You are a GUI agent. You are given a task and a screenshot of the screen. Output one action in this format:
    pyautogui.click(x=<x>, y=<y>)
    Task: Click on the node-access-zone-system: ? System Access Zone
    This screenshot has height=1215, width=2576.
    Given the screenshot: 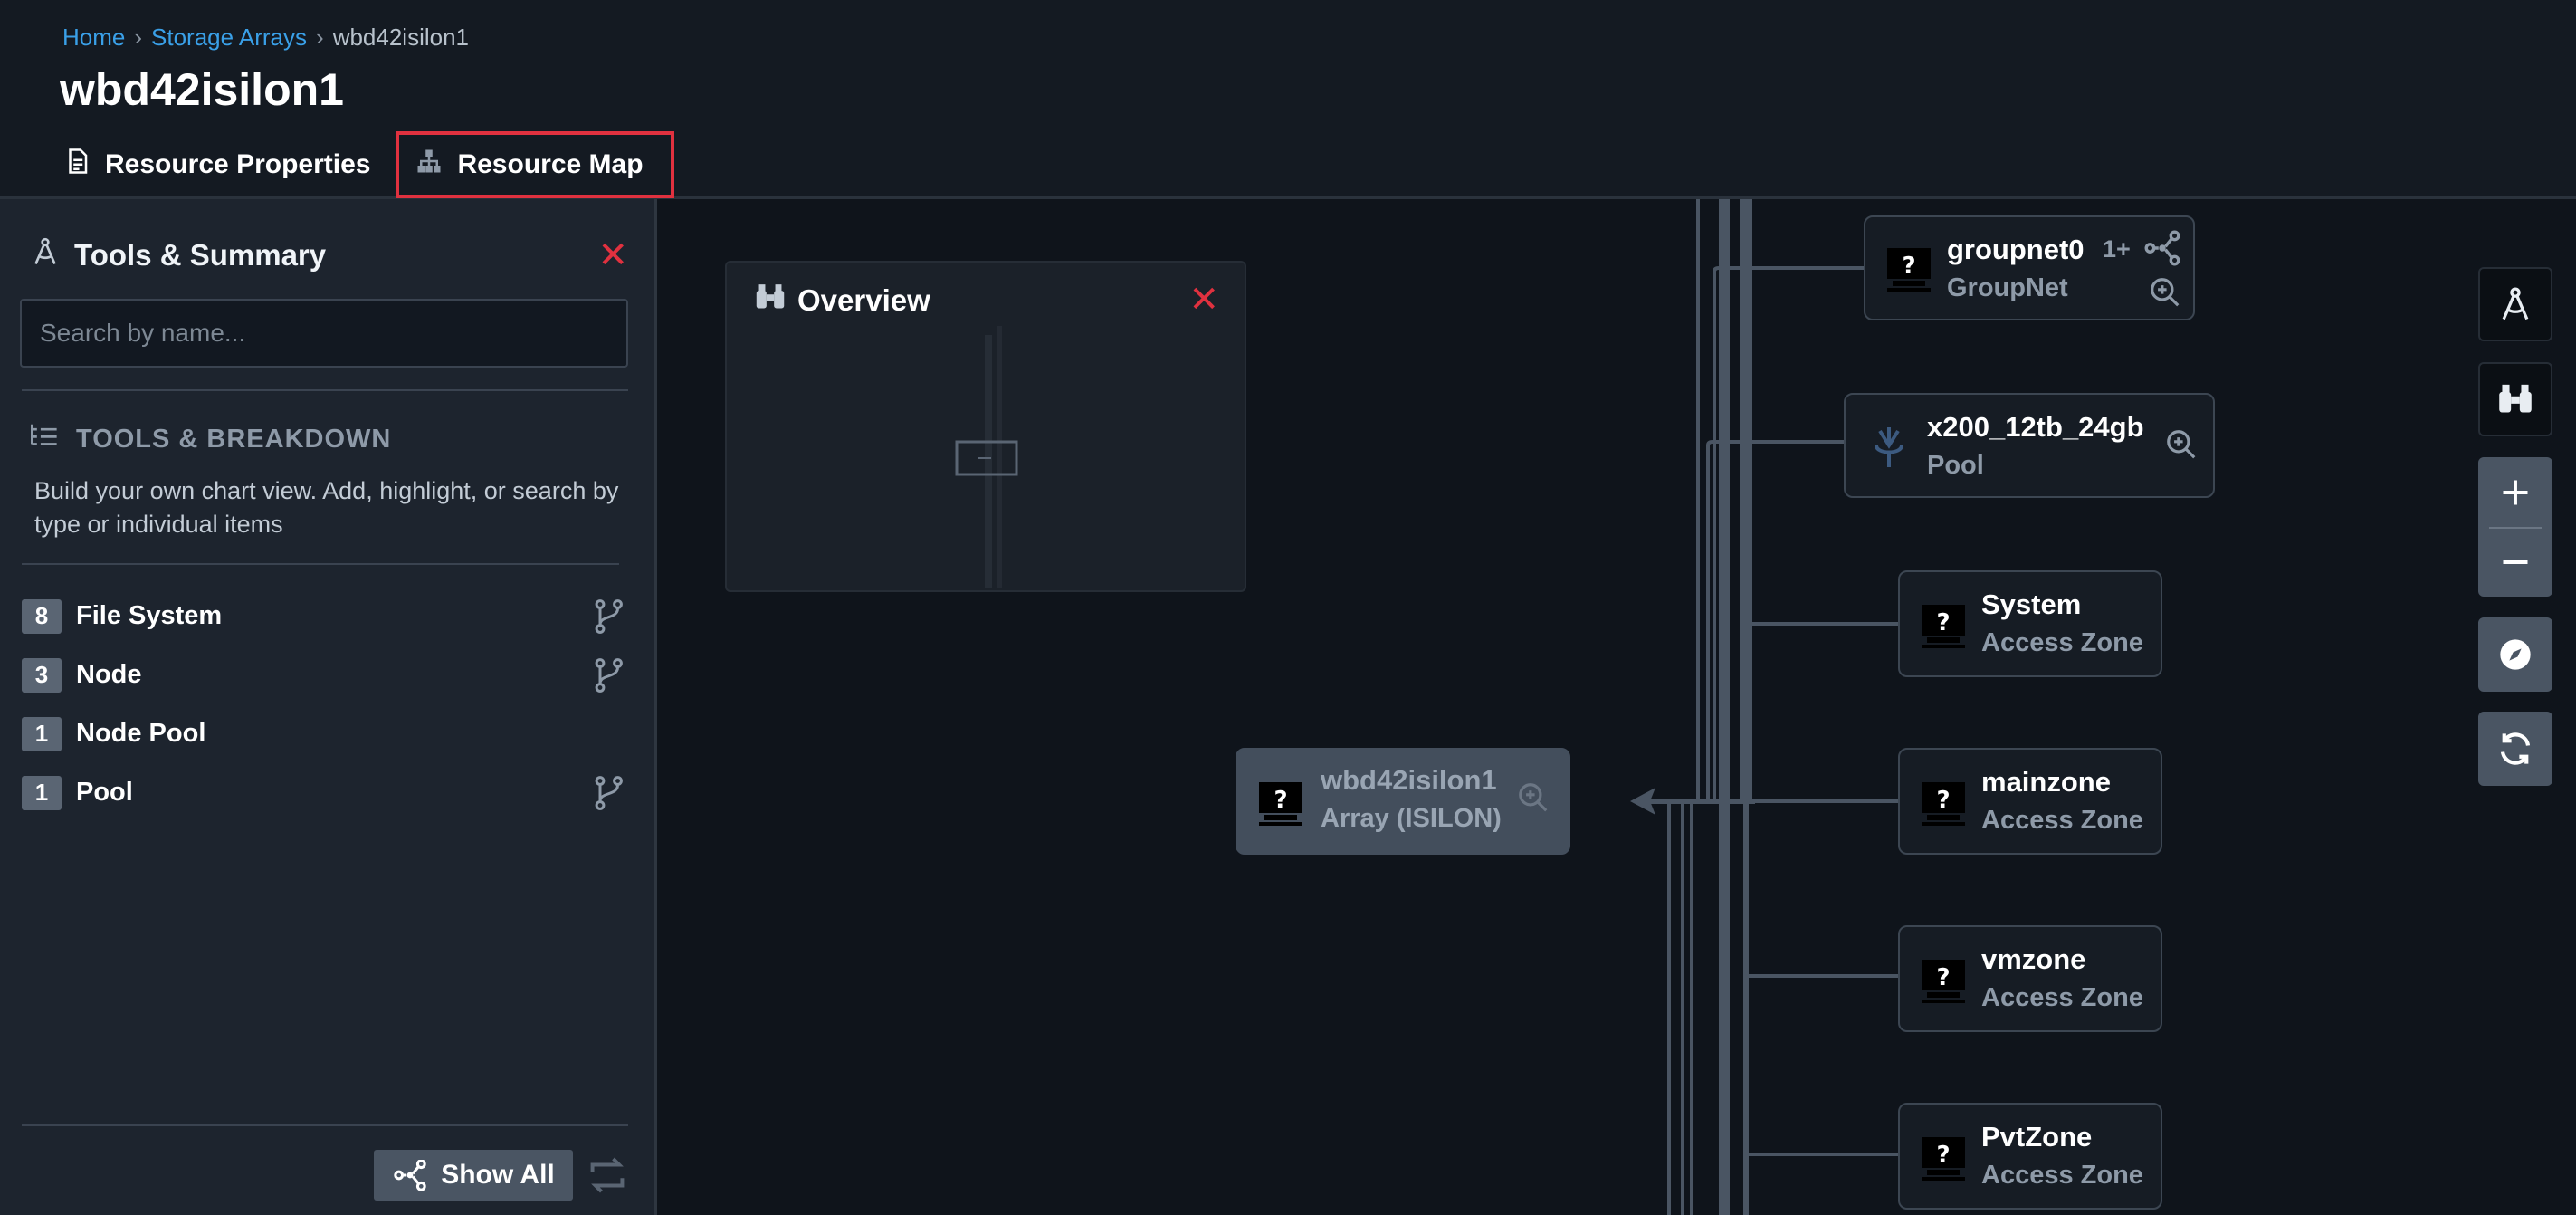 What is the action you would take?
    pyautogui.click(x=2030, y=623)
    